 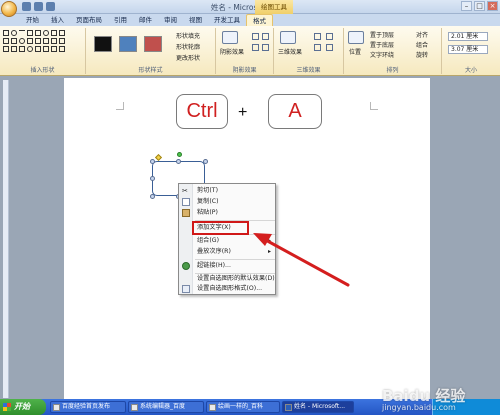 I want to click on word-doc-icon, so click(x=288, y=407).